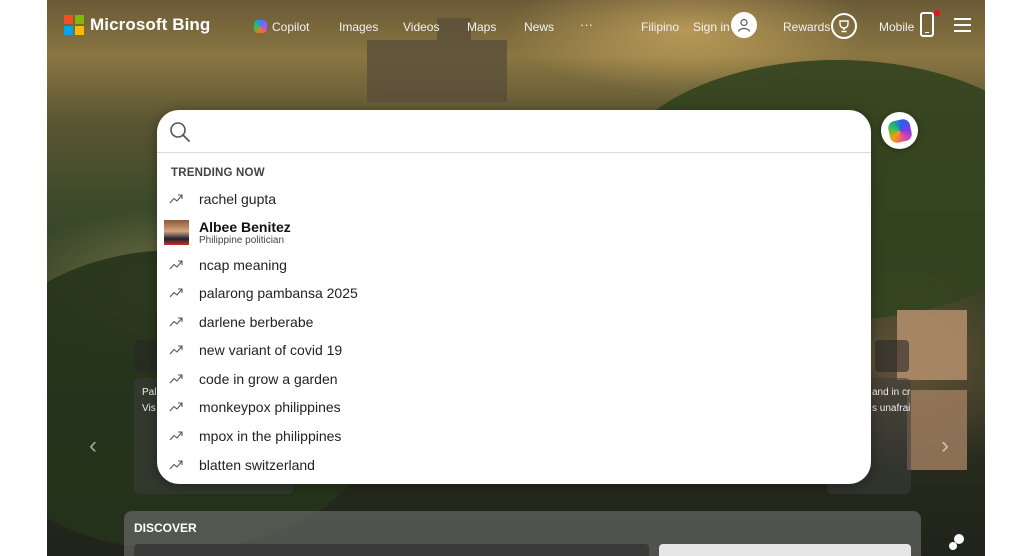 This screenshot has height=556, width=1028. What do you see at coordinates (268, 379) in the screenshot?
I see `suggestion-text: code in grow a garden` at bounding box center [268, 379].